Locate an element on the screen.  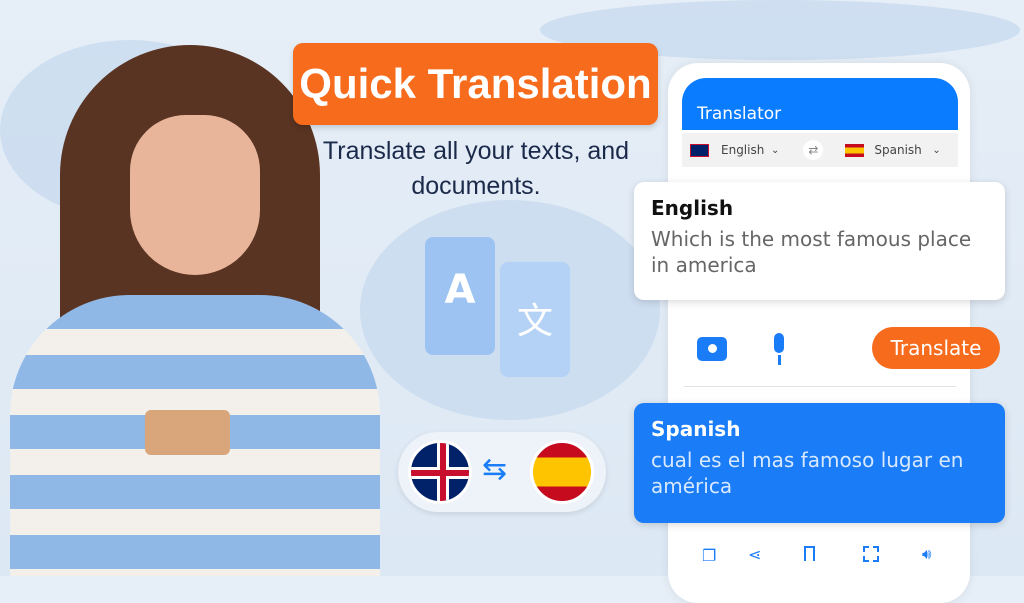
language-bar: English ⌄ ⇄ Spanish ⌄ is located at coordinates (820, 150).